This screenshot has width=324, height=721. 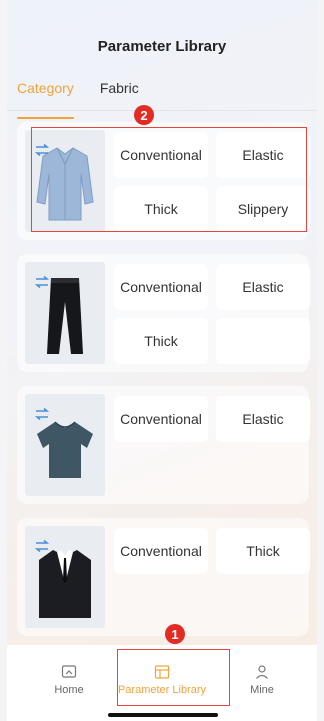 What do you see at coordinates (45, 99) in the screenshot?
I see `tab-category: Category` at bounding box center [45, 99].